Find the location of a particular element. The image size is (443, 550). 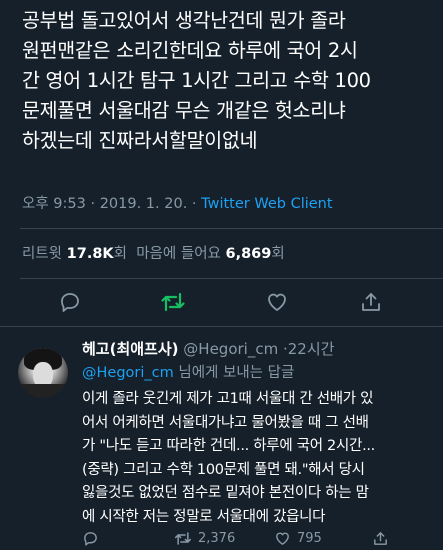

like-count: 6,869 is located at coordinates (248, 254).